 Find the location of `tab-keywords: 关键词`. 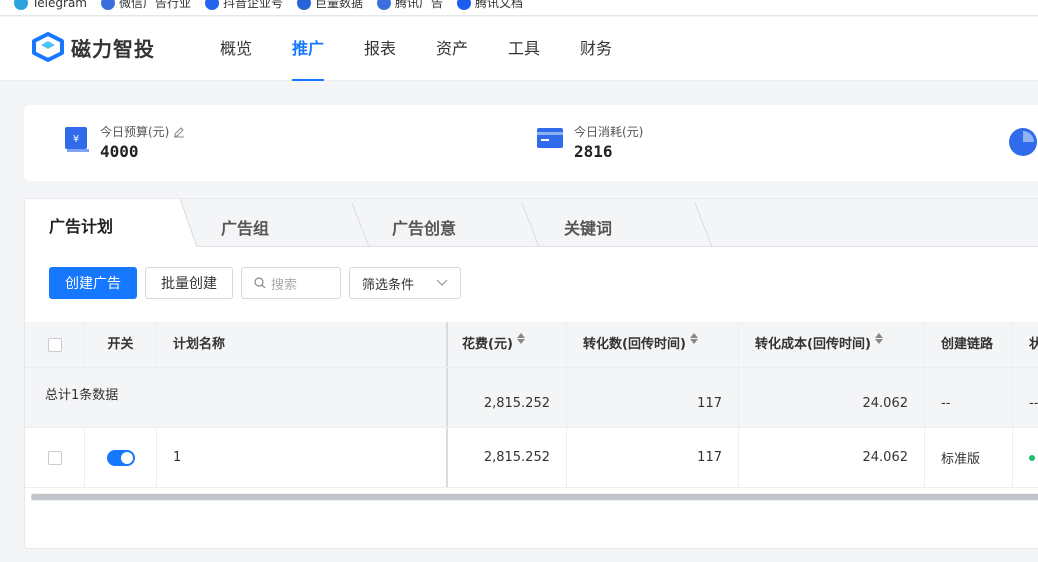

tab-keywords: 关键词 is located at coordinates (588, 223).